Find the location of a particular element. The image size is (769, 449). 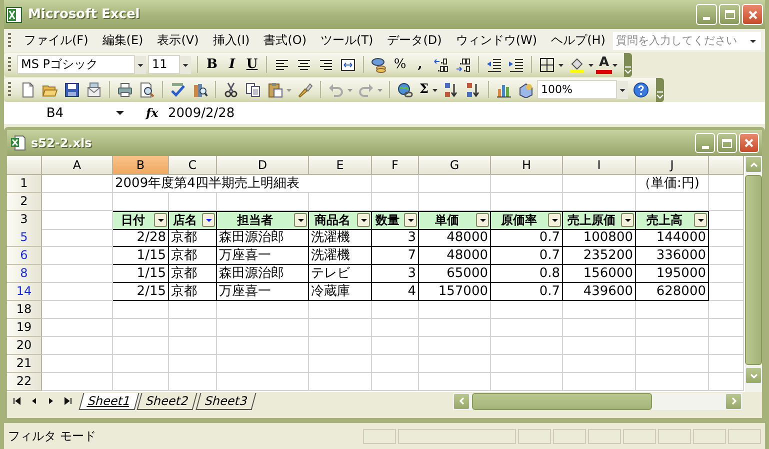

vertical-scrollbar is located at coordinates (753, 274).